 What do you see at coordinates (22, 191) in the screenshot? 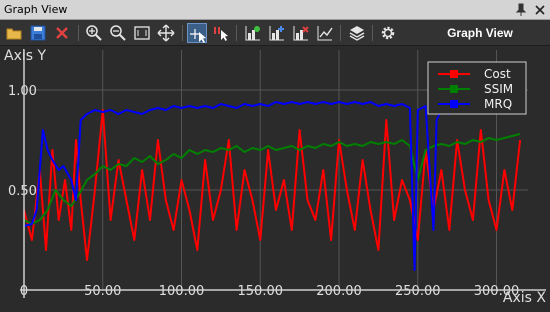
I see `y-tick-label: 0.50` at bounding box center [22, 191].